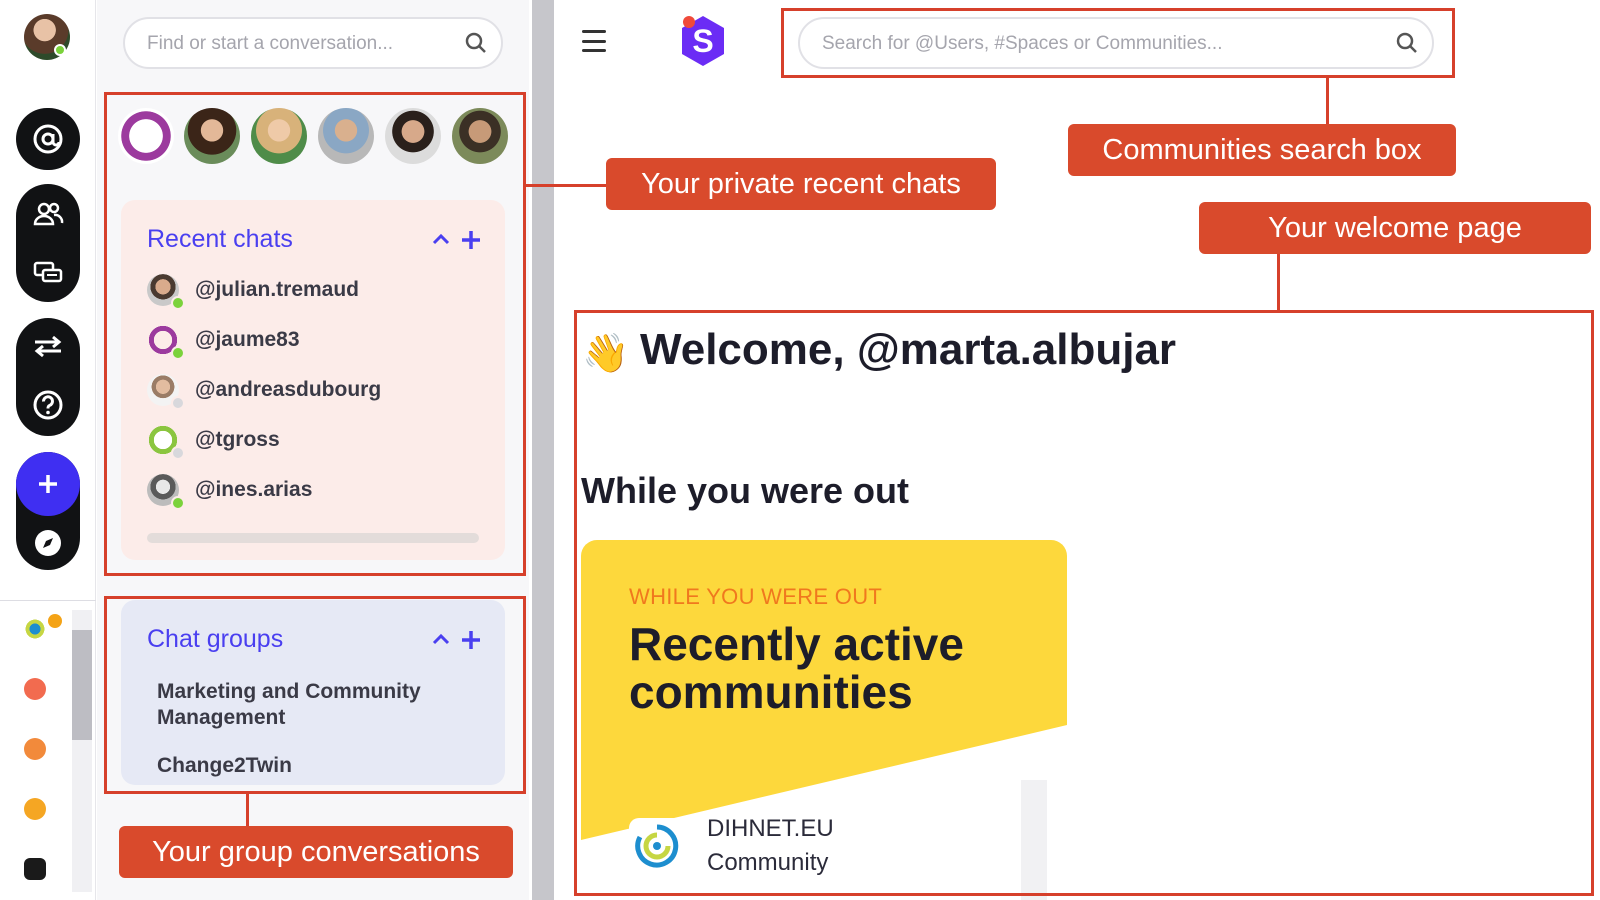 The width and height of the screenshot is (1600, 900). What do you see at coordinates (48, 377) in the screenshot?
I see `switch-help-group` at bounding box center [48, 377].